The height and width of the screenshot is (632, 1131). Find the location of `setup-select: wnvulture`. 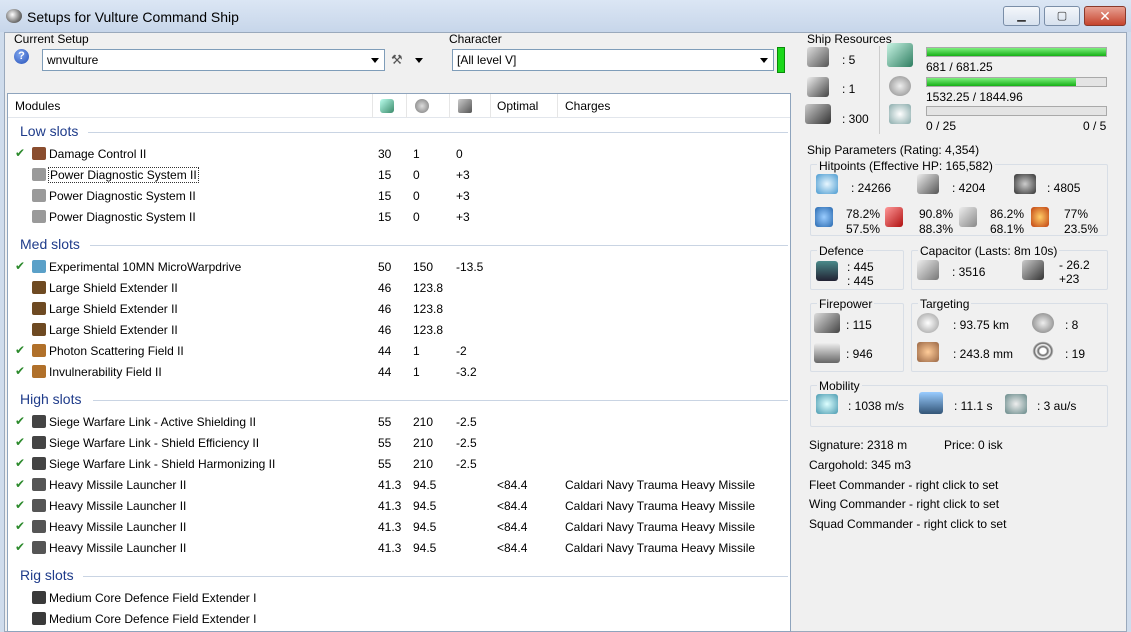

setup-select: wnvulture is located at coordinates (213, 60).